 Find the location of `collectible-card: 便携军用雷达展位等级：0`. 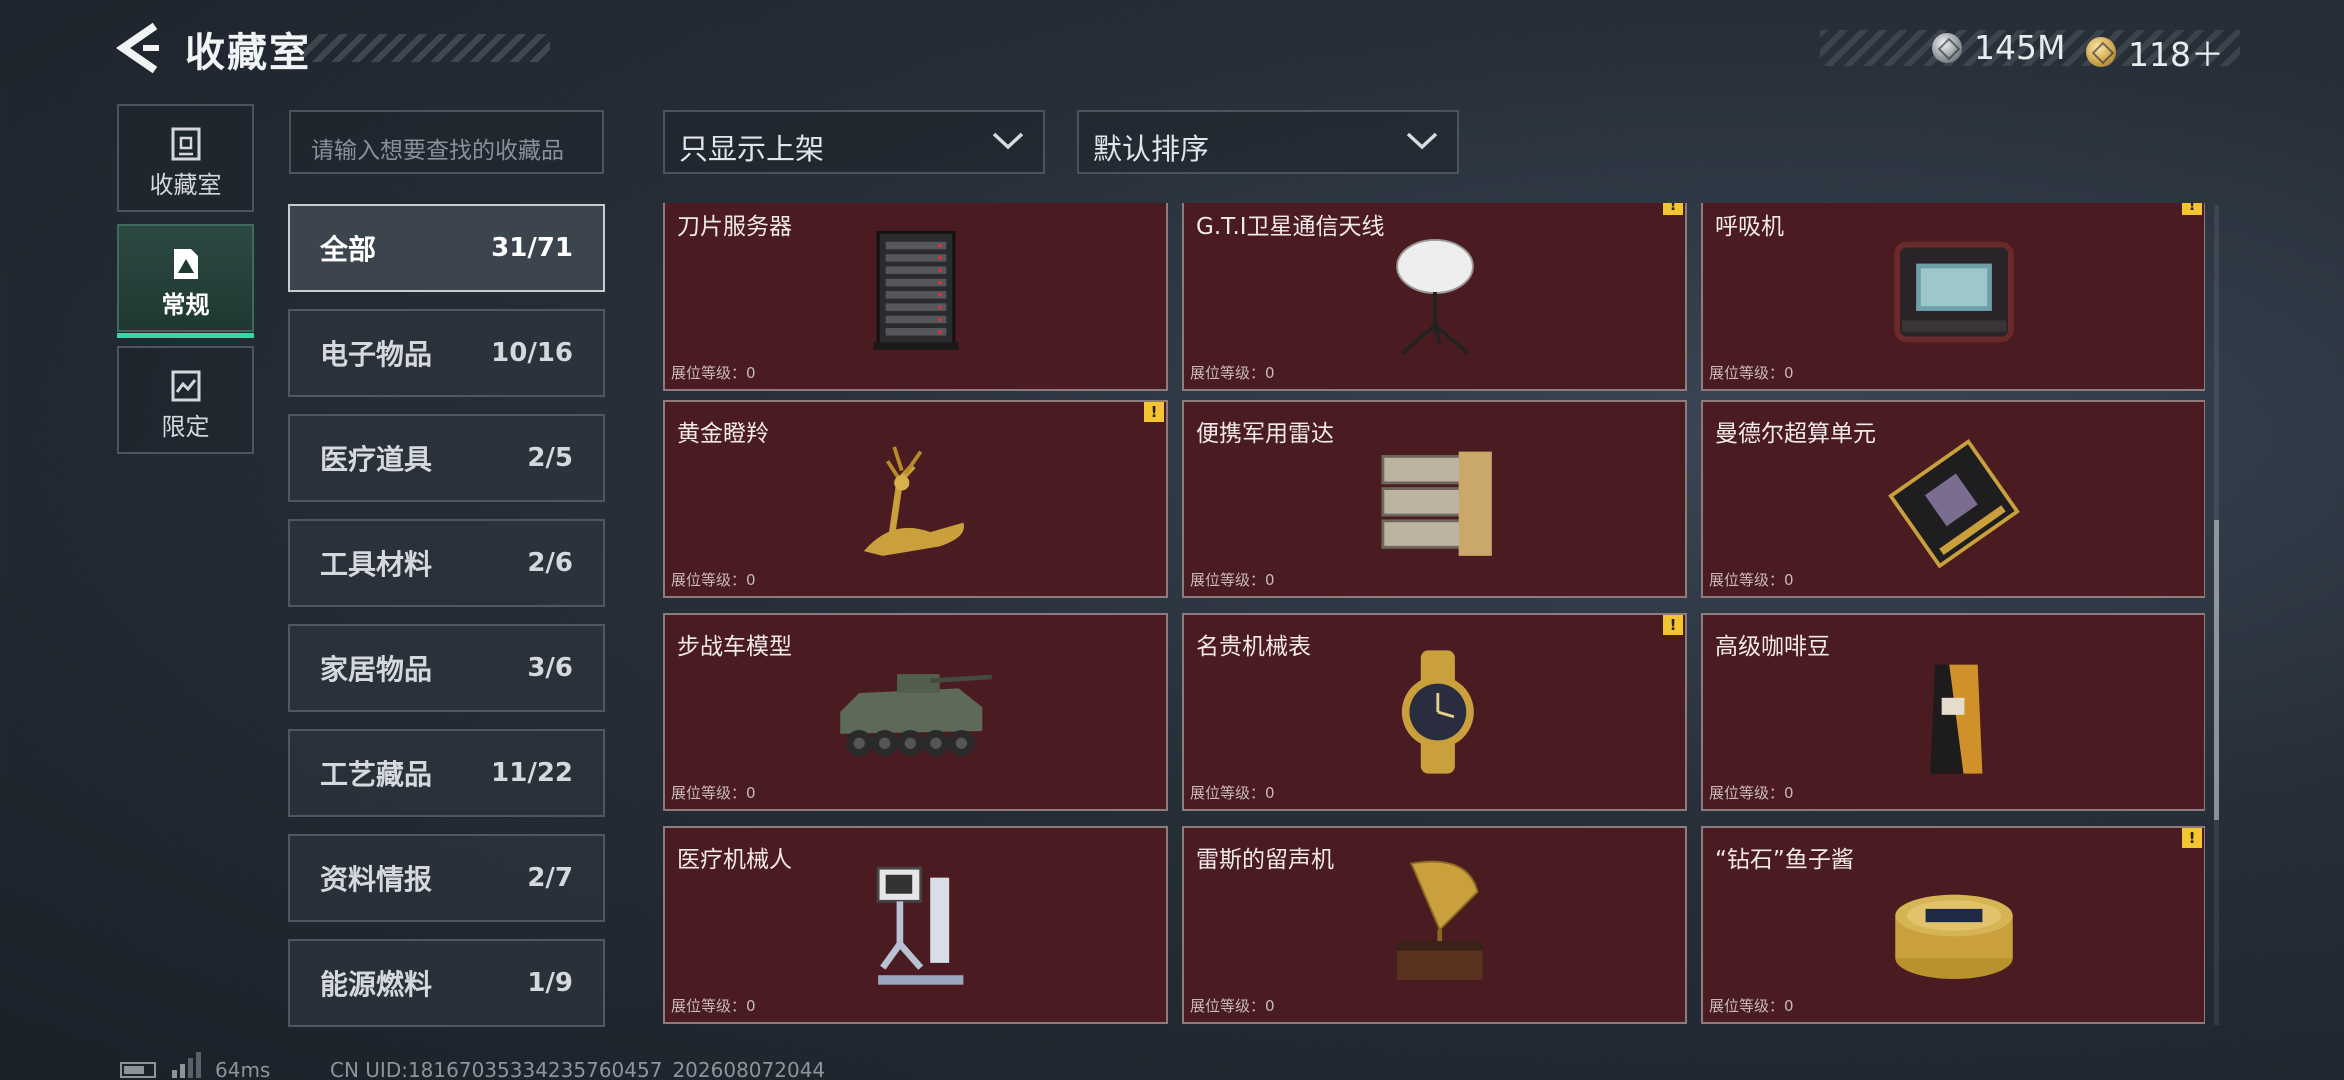

collectible-card: 便携军用雷达展位等级：0 is located at coordinates (1434, 499).